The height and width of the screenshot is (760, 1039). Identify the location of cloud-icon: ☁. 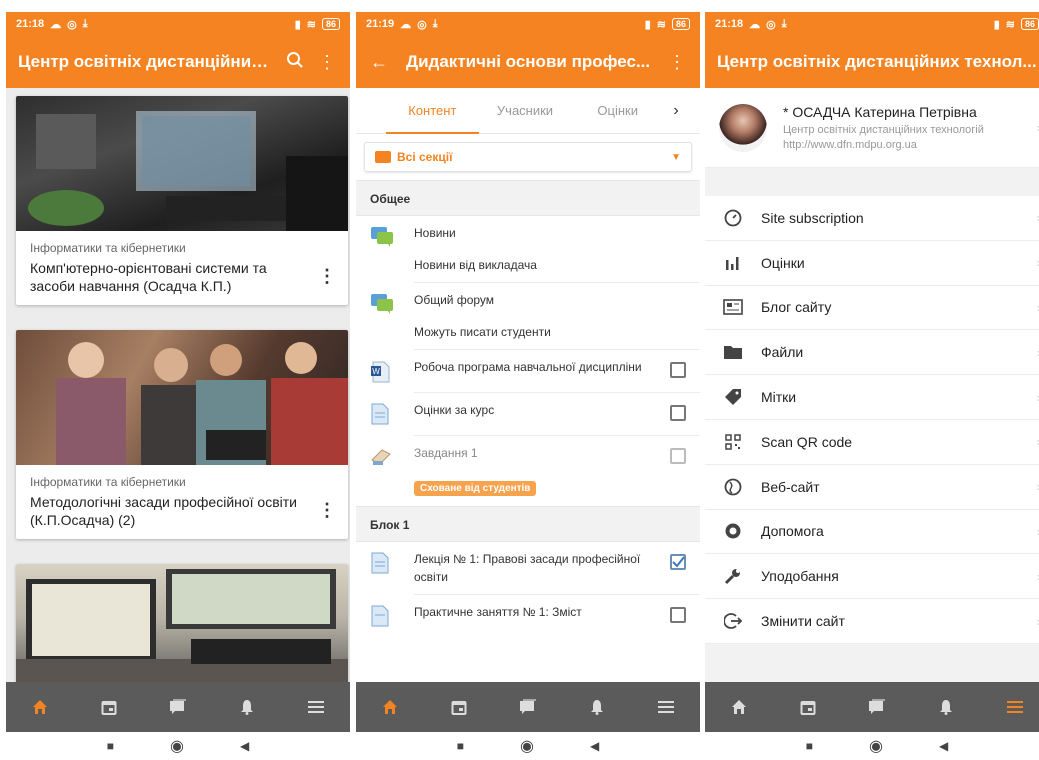
(406, 24).